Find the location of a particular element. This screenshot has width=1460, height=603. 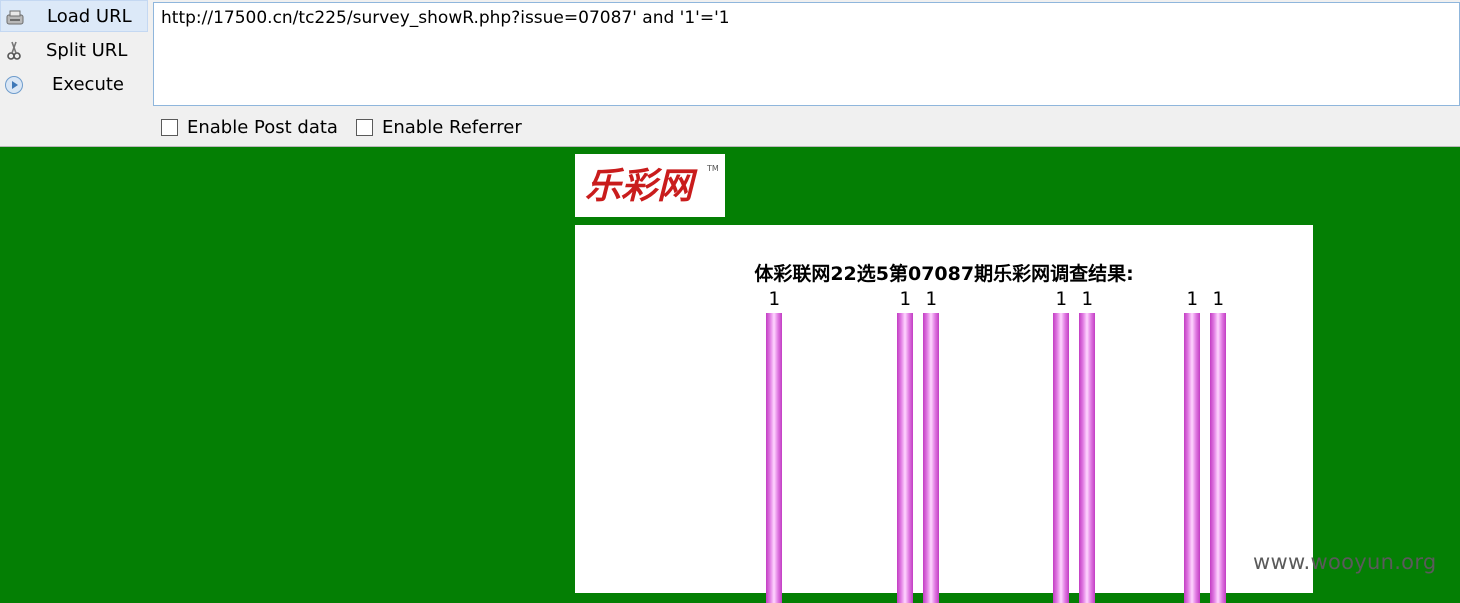

split-url-label: Split URL is located at coordinates (87, 50).